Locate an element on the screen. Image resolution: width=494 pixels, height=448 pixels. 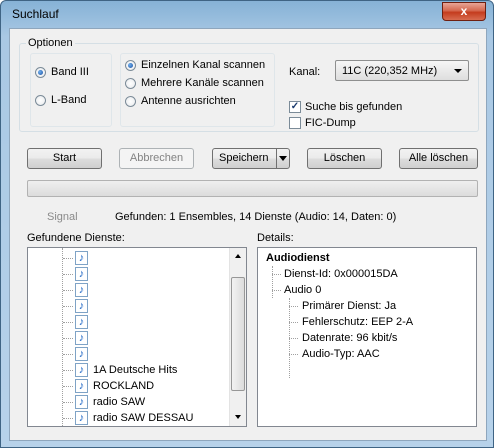
dropdown-arrow-icon is located at coordinates (282, 158).